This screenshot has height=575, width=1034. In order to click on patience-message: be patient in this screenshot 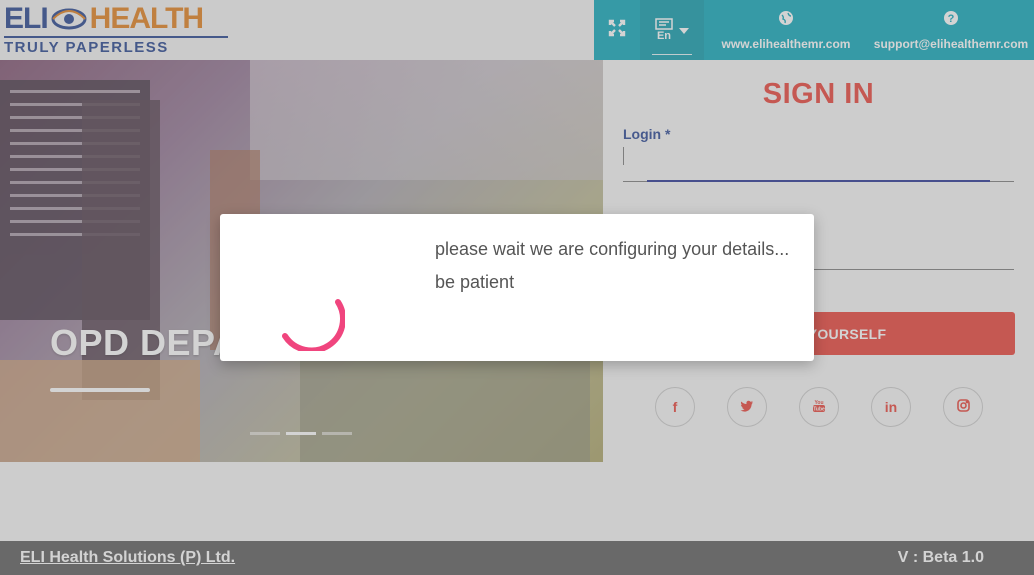, I will do `click(475, 282)`.